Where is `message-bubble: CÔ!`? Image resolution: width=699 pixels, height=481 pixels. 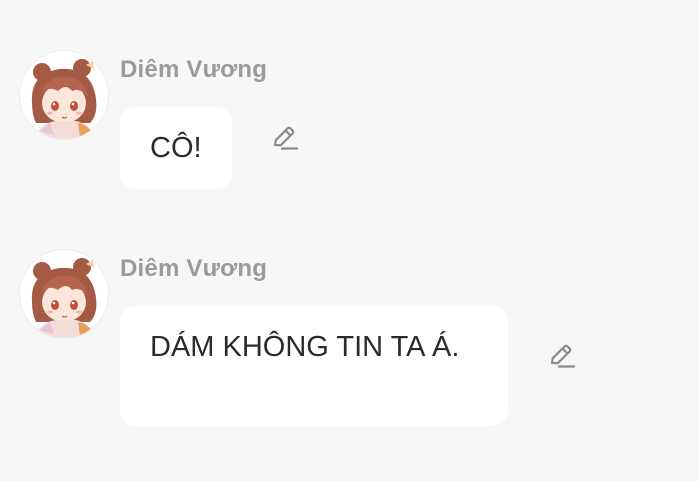 message-bubble: CÔ! is located at coordinates (176, 148).